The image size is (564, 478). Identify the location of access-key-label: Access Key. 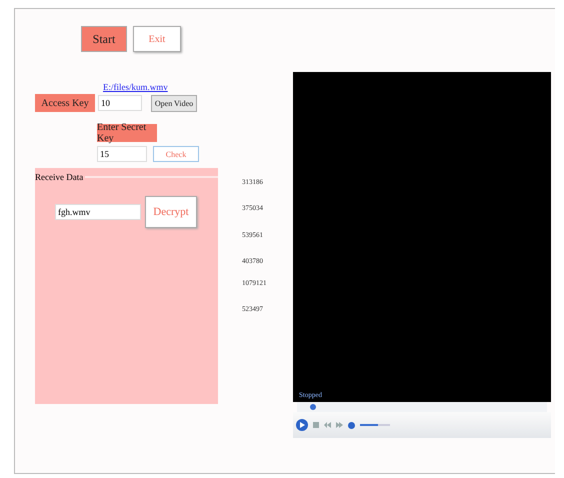
(65, 103).